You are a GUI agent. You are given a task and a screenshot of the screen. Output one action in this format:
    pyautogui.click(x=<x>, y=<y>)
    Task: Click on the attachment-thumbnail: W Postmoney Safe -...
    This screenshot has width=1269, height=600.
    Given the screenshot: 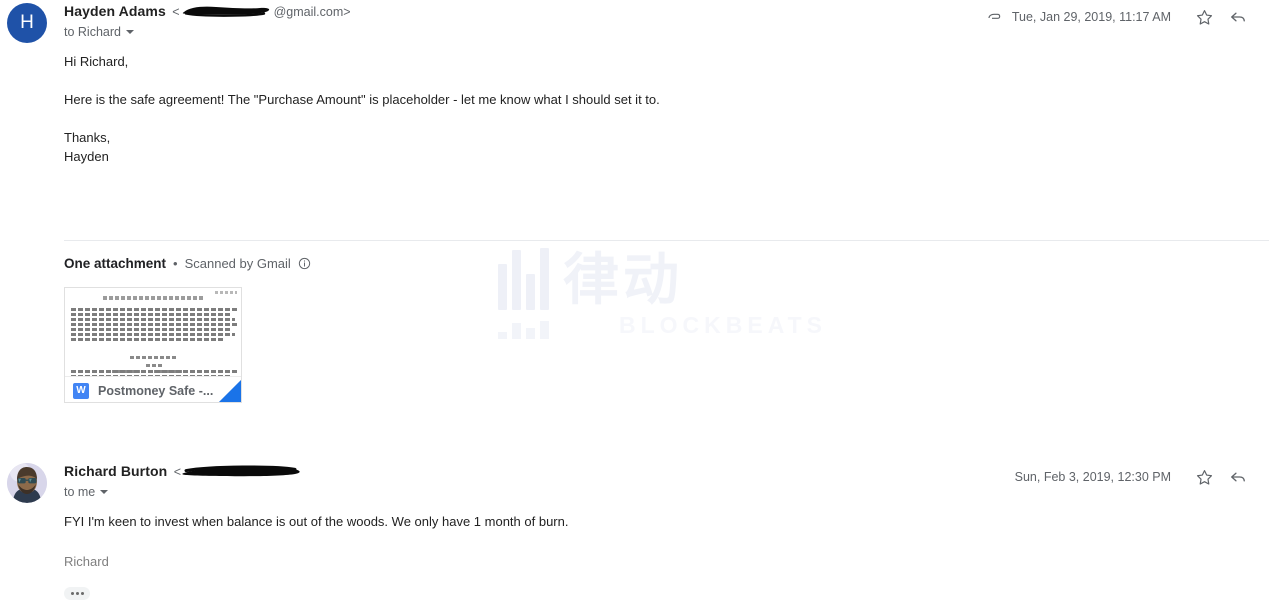 What is the action you would take?
    pyautogui.click(x=153, y=345)
    